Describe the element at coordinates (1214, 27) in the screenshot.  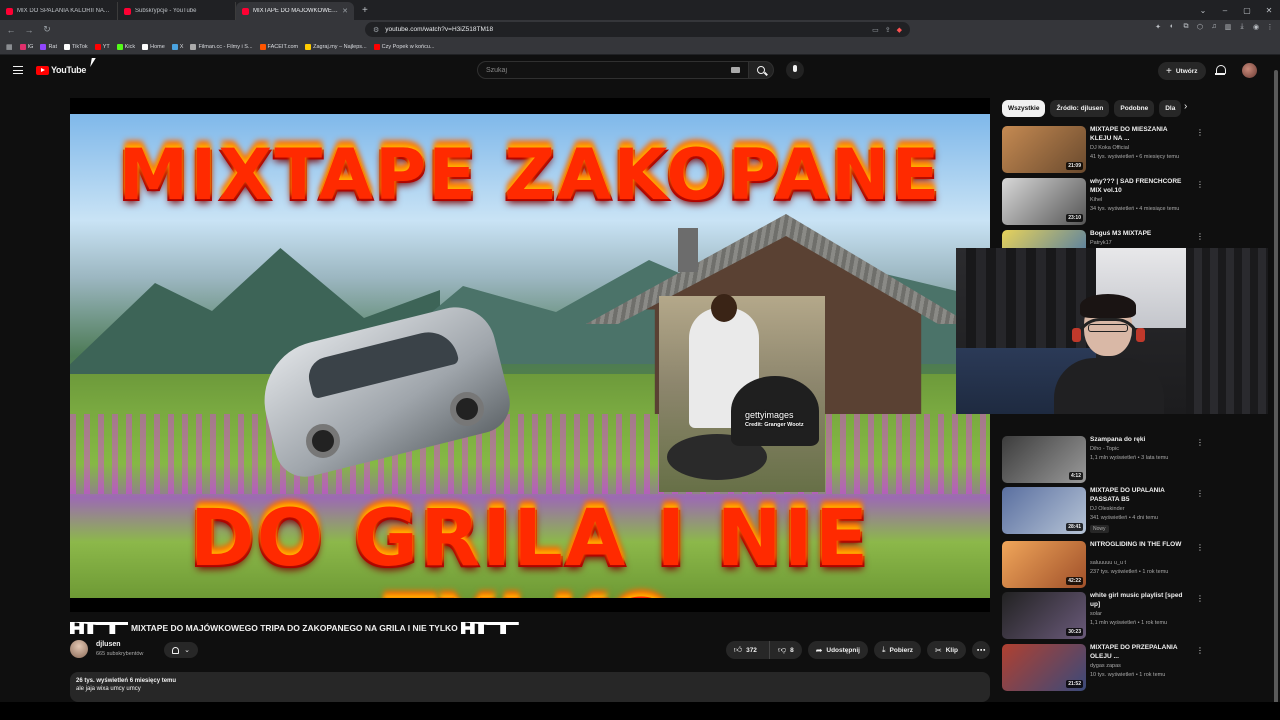
I see `music-icon: ♫` at that location.